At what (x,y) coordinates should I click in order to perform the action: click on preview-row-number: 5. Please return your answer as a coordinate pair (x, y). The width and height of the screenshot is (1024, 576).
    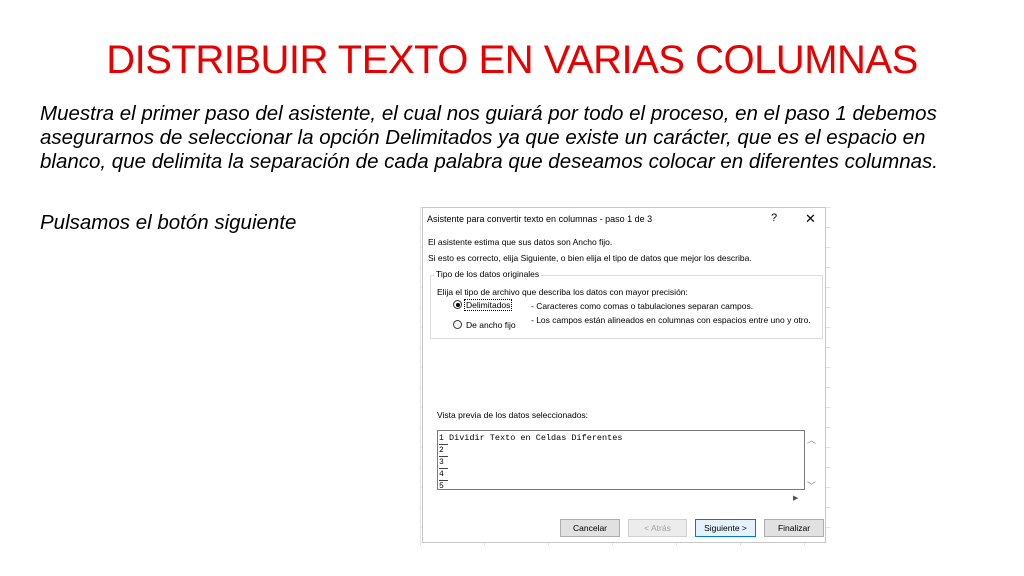
    Looking at the image, I should click on (443, 485).